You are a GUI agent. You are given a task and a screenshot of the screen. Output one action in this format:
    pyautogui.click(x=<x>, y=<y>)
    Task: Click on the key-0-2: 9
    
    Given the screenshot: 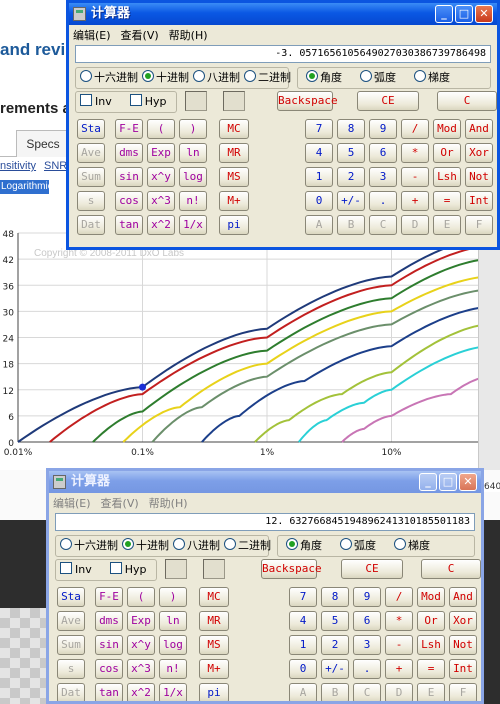 What is the action you would take?
    pyautogui.click(x=383, y=129)
    